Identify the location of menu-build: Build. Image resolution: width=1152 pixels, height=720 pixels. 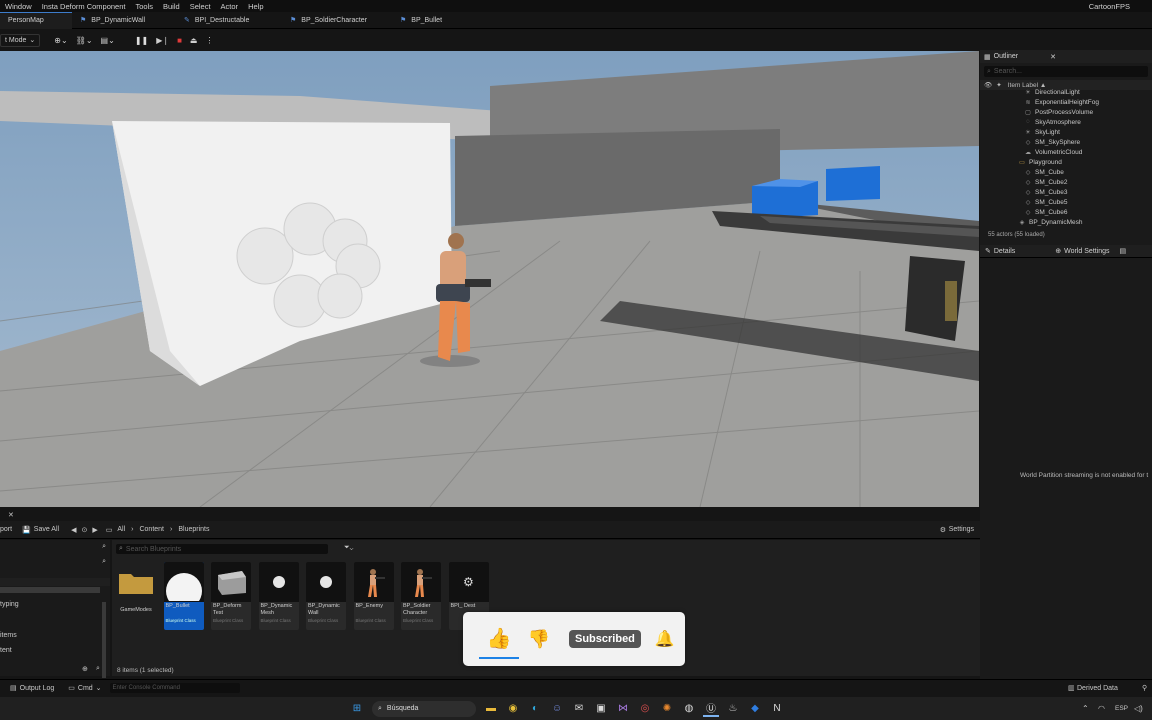
(171, 6).